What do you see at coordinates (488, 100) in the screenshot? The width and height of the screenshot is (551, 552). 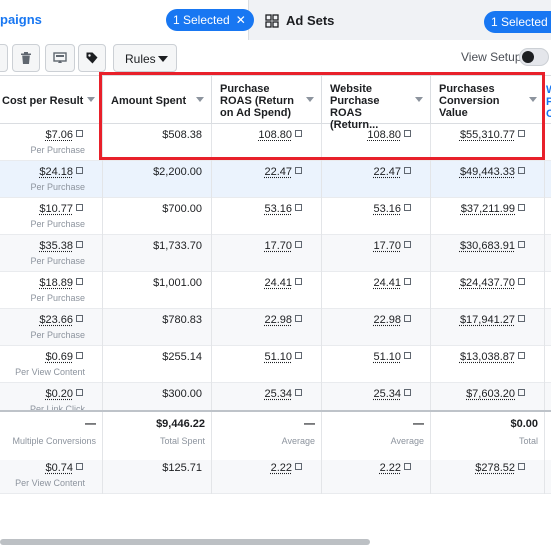 I see `column-header-purchases-conversion-value: Purchases Conversion Value` at bounding box center [488, 100].